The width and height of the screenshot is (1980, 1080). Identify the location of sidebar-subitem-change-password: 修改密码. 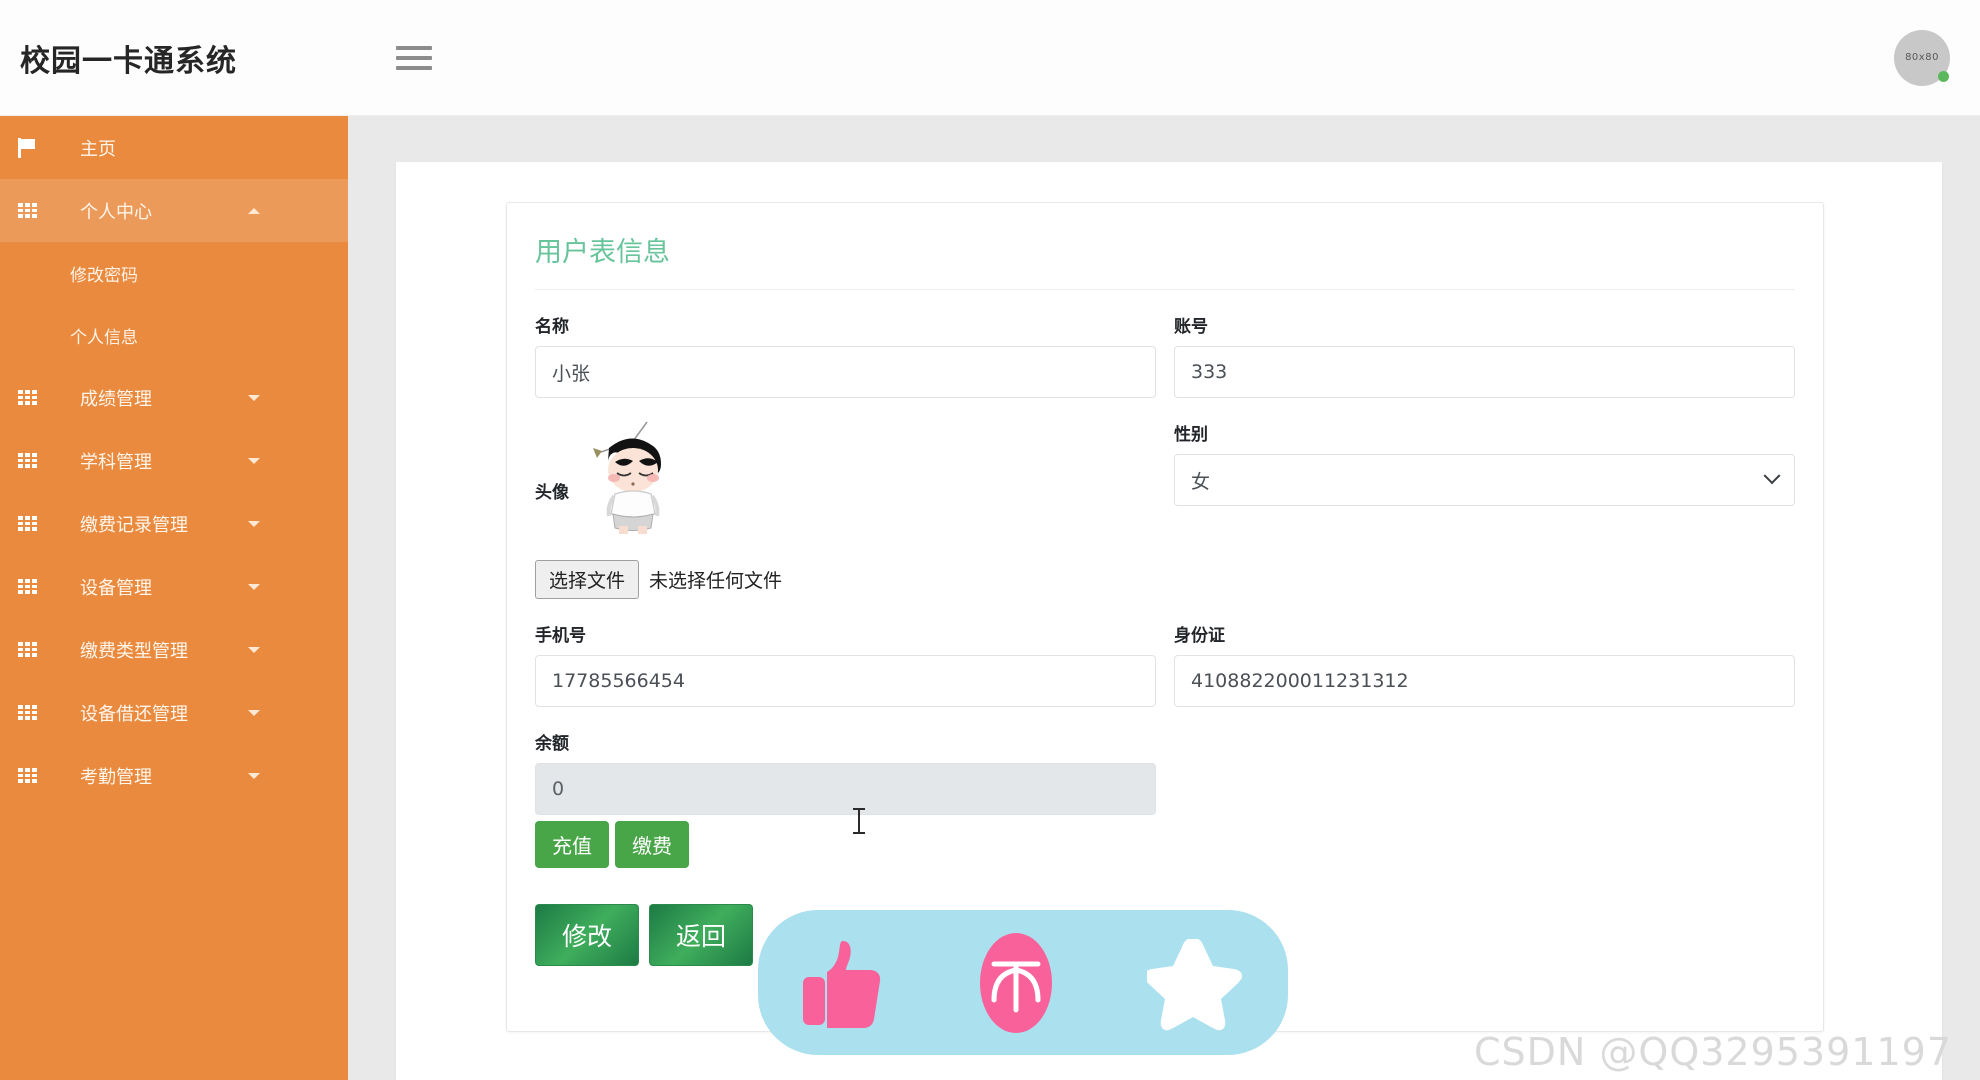
(174, 273).